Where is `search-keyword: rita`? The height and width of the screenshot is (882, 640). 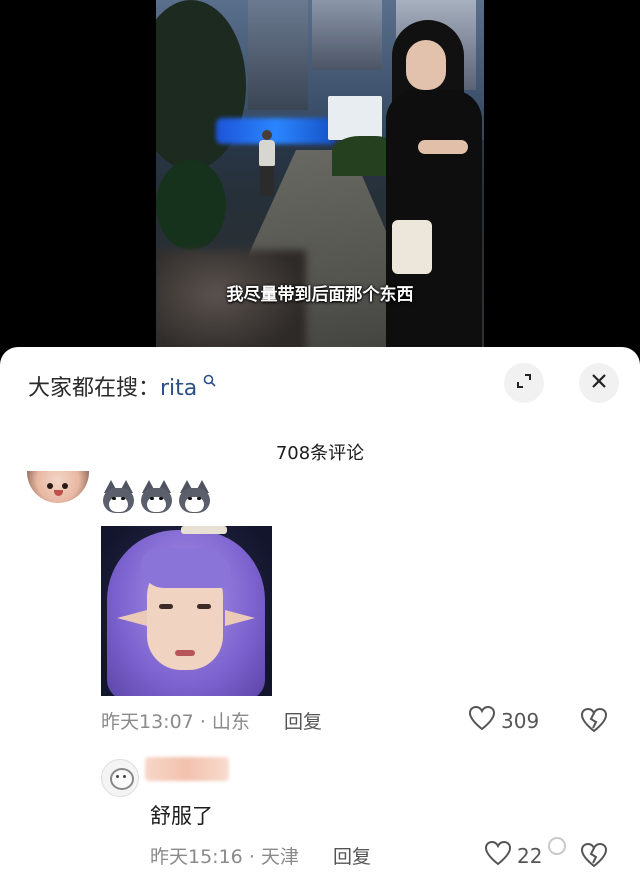
search-keyword: rita is located at coordinates (178, 388).